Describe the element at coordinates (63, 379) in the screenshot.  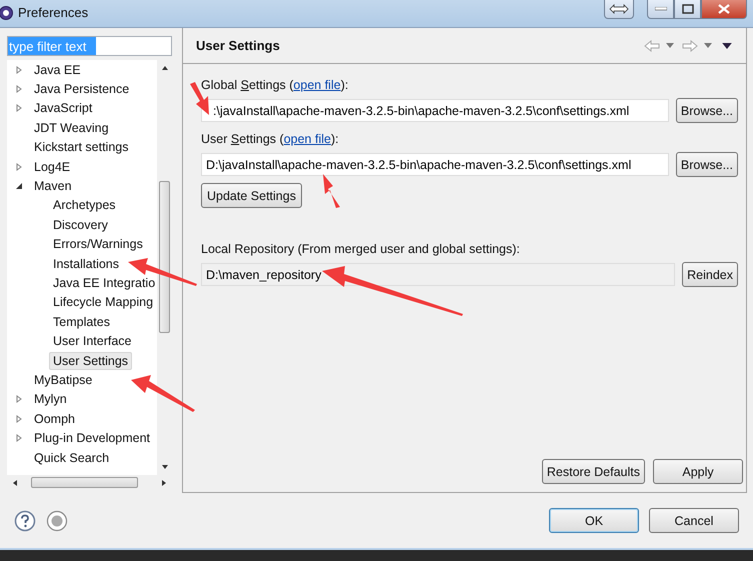
I see `tree-item: MyBatipse` at that location.